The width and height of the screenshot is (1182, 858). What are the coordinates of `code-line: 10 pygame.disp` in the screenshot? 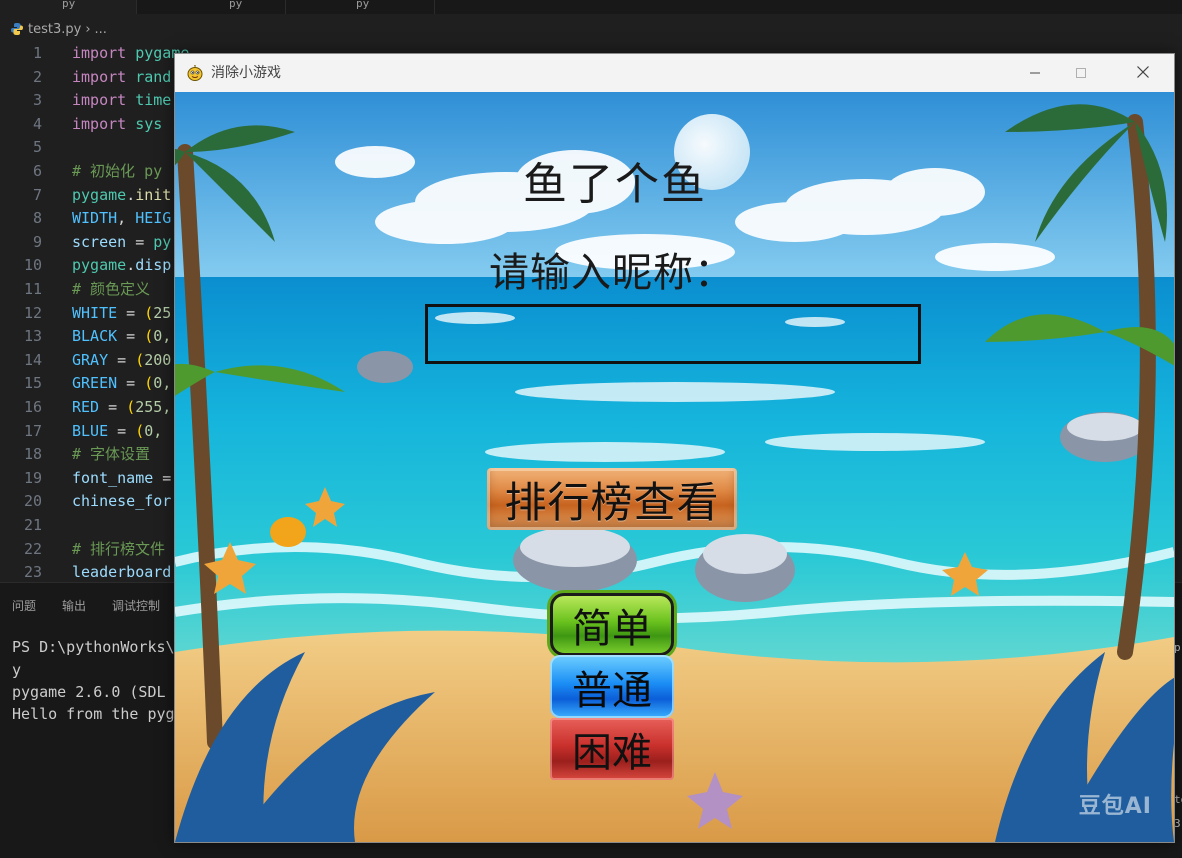 It's located at (97, 265).